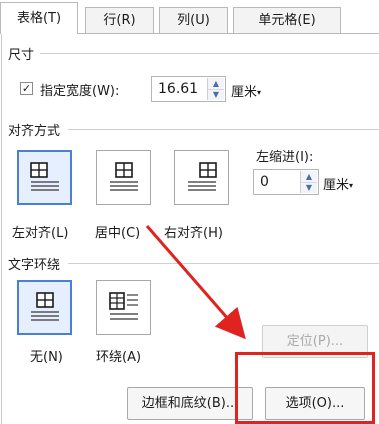 The width and height of the screenshot is (379, 424). Describe the element at coordinates (39, 18) in the screenshot. I see `tab-table: 表格(T)` at that location.